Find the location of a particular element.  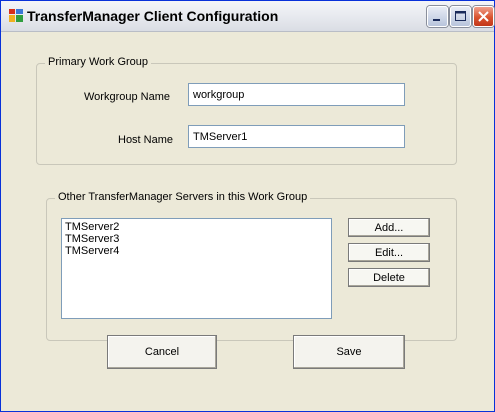

list-item: TMServer2 is located at coordinates (196, 227).